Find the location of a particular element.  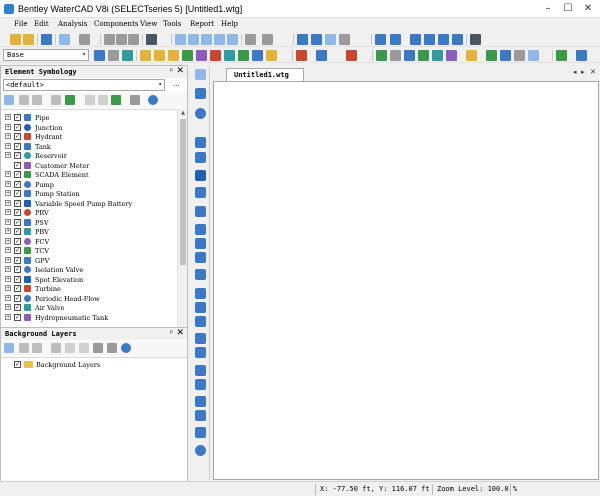

close-button: ✕ is located at coordinates (588, 9).